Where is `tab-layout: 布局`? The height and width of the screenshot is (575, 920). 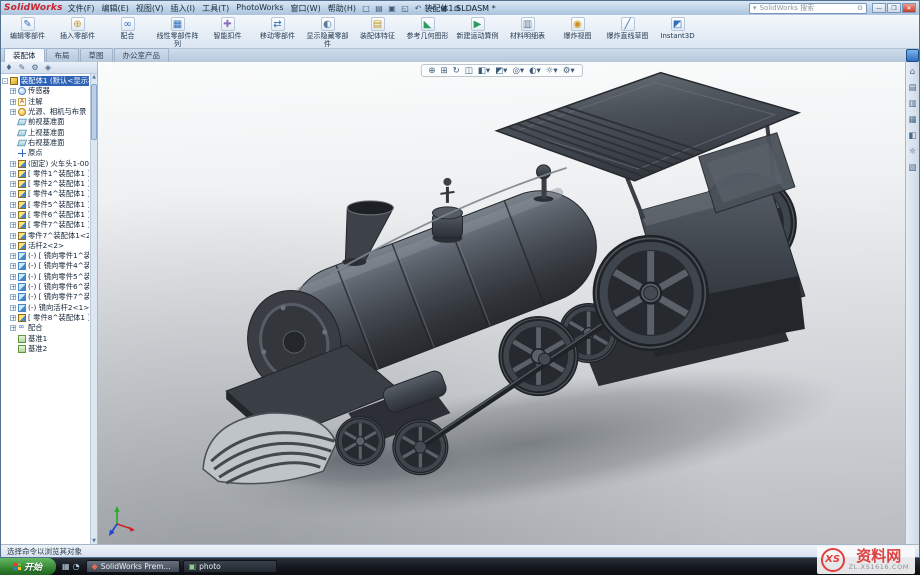 tab-layout: 布局 is located at coordinates (62, 55).